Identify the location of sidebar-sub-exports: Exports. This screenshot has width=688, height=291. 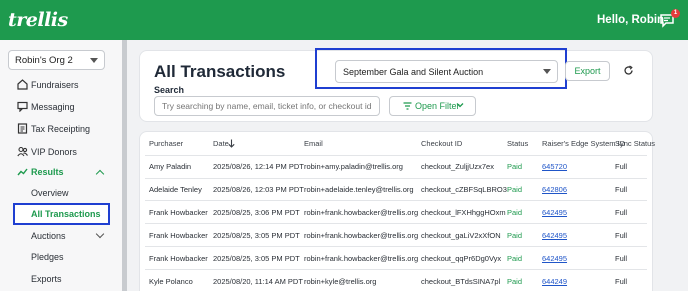
(46, 279).